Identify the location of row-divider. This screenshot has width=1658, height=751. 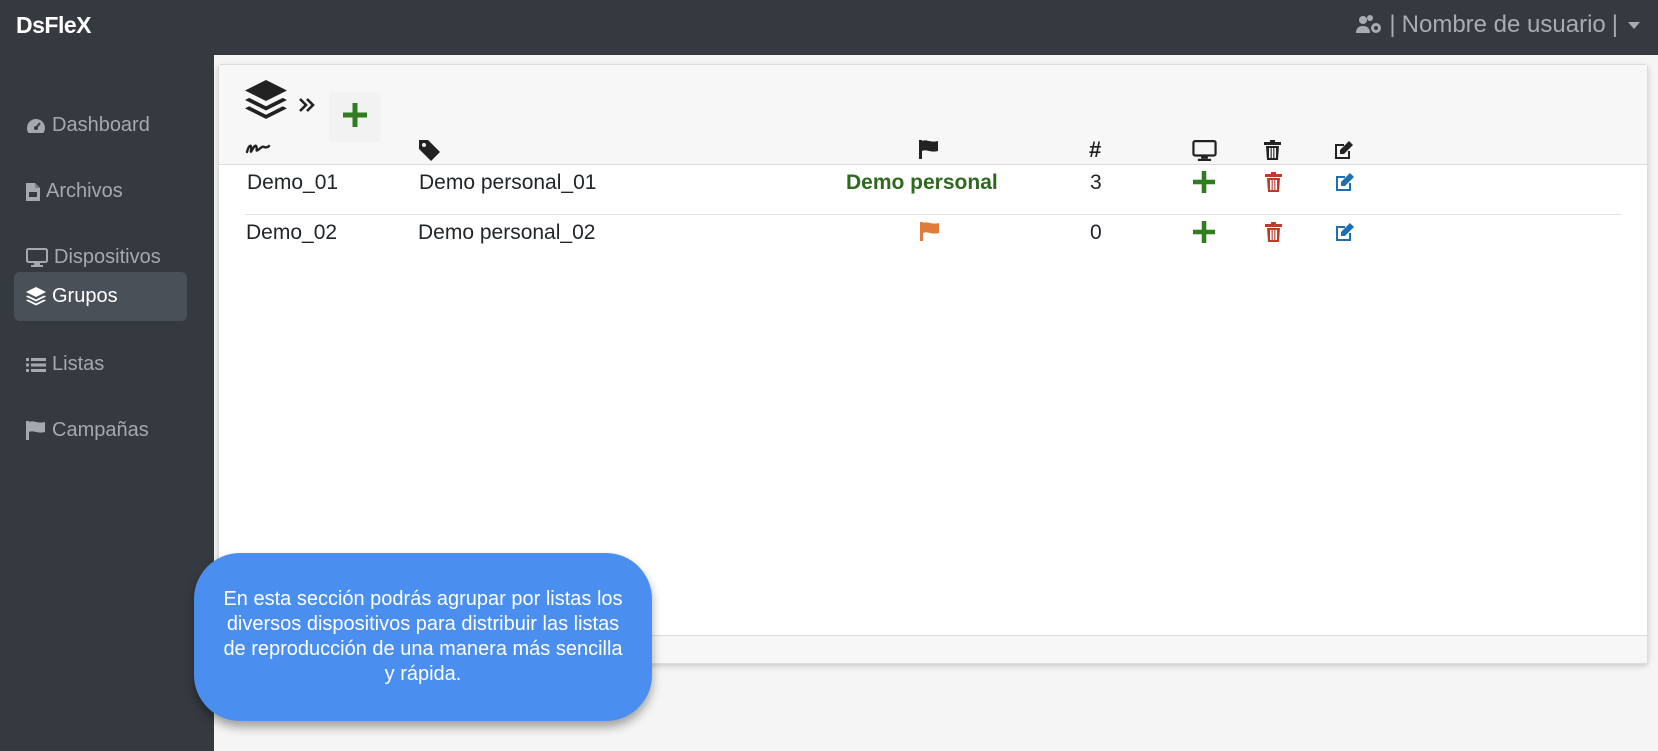
(933, 214).